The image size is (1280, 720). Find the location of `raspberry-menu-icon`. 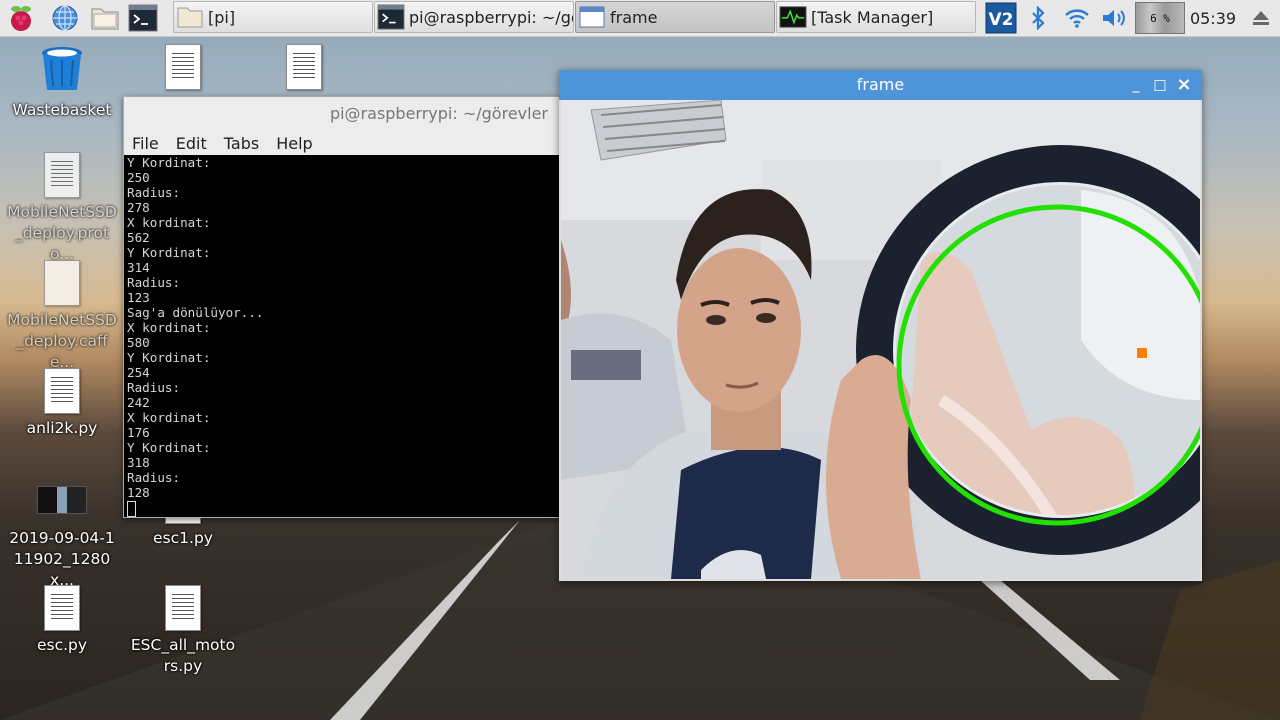

raspberry-menu-icon is located at coordinates (21, 18).